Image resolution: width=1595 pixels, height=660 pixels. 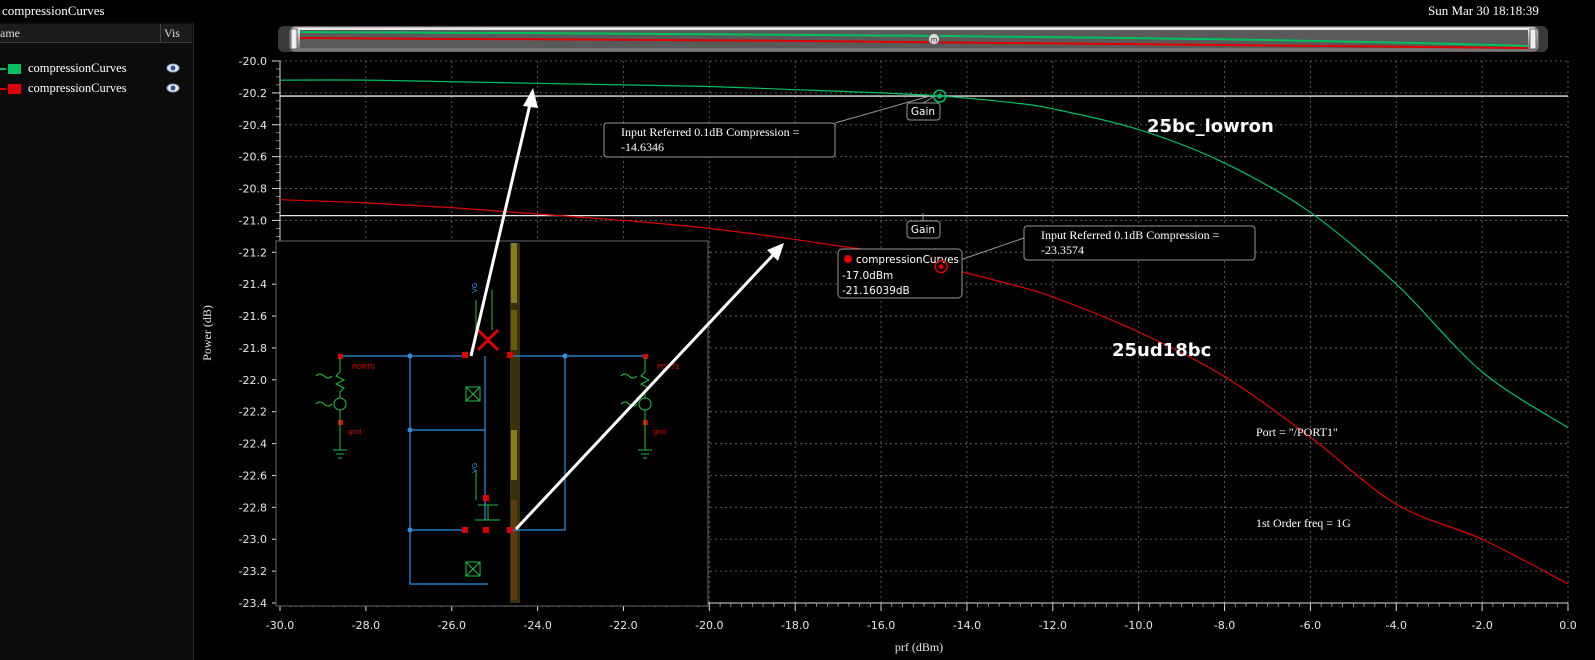 What do you see at coordinates (354, 432) in the screenshot?
I see `gnd-label-left: gnd` at bounding box center [354, 432].